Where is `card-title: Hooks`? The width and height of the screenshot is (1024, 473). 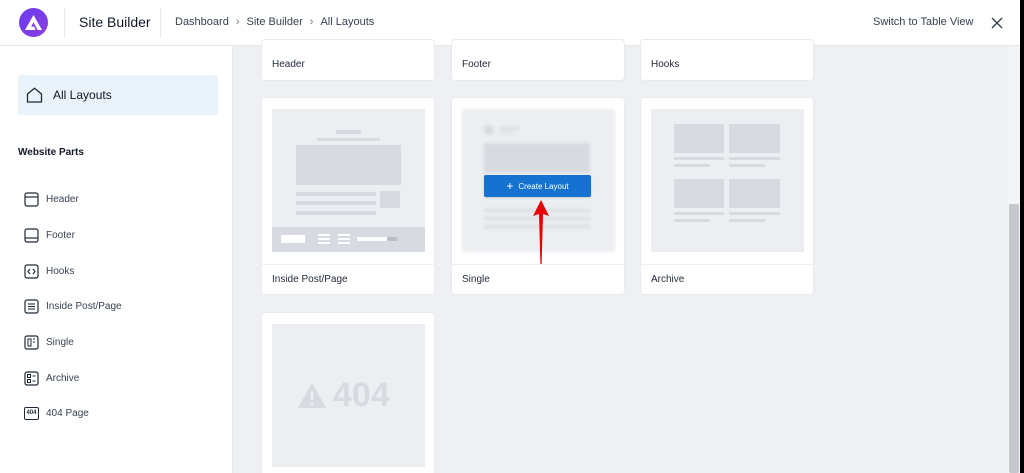
card-title: Hooks is located at coordinates (665, 64).